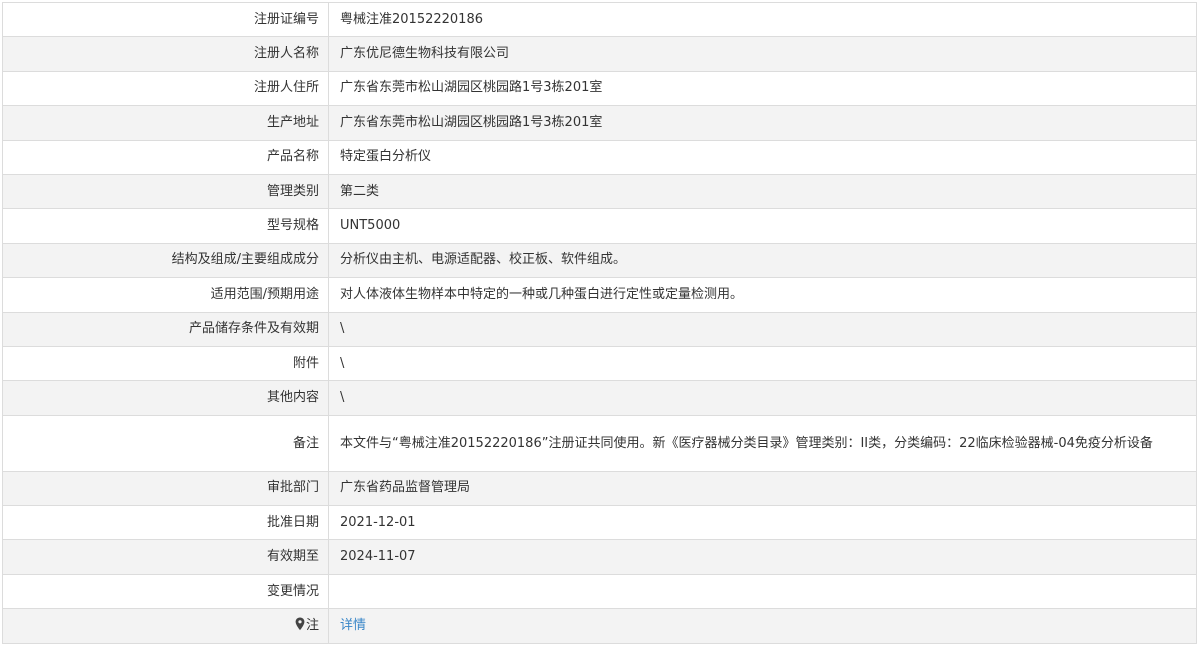  Describe the element at coordinates (165, 626) in the screenshot. I see `note-label-cell: 注` at that location.